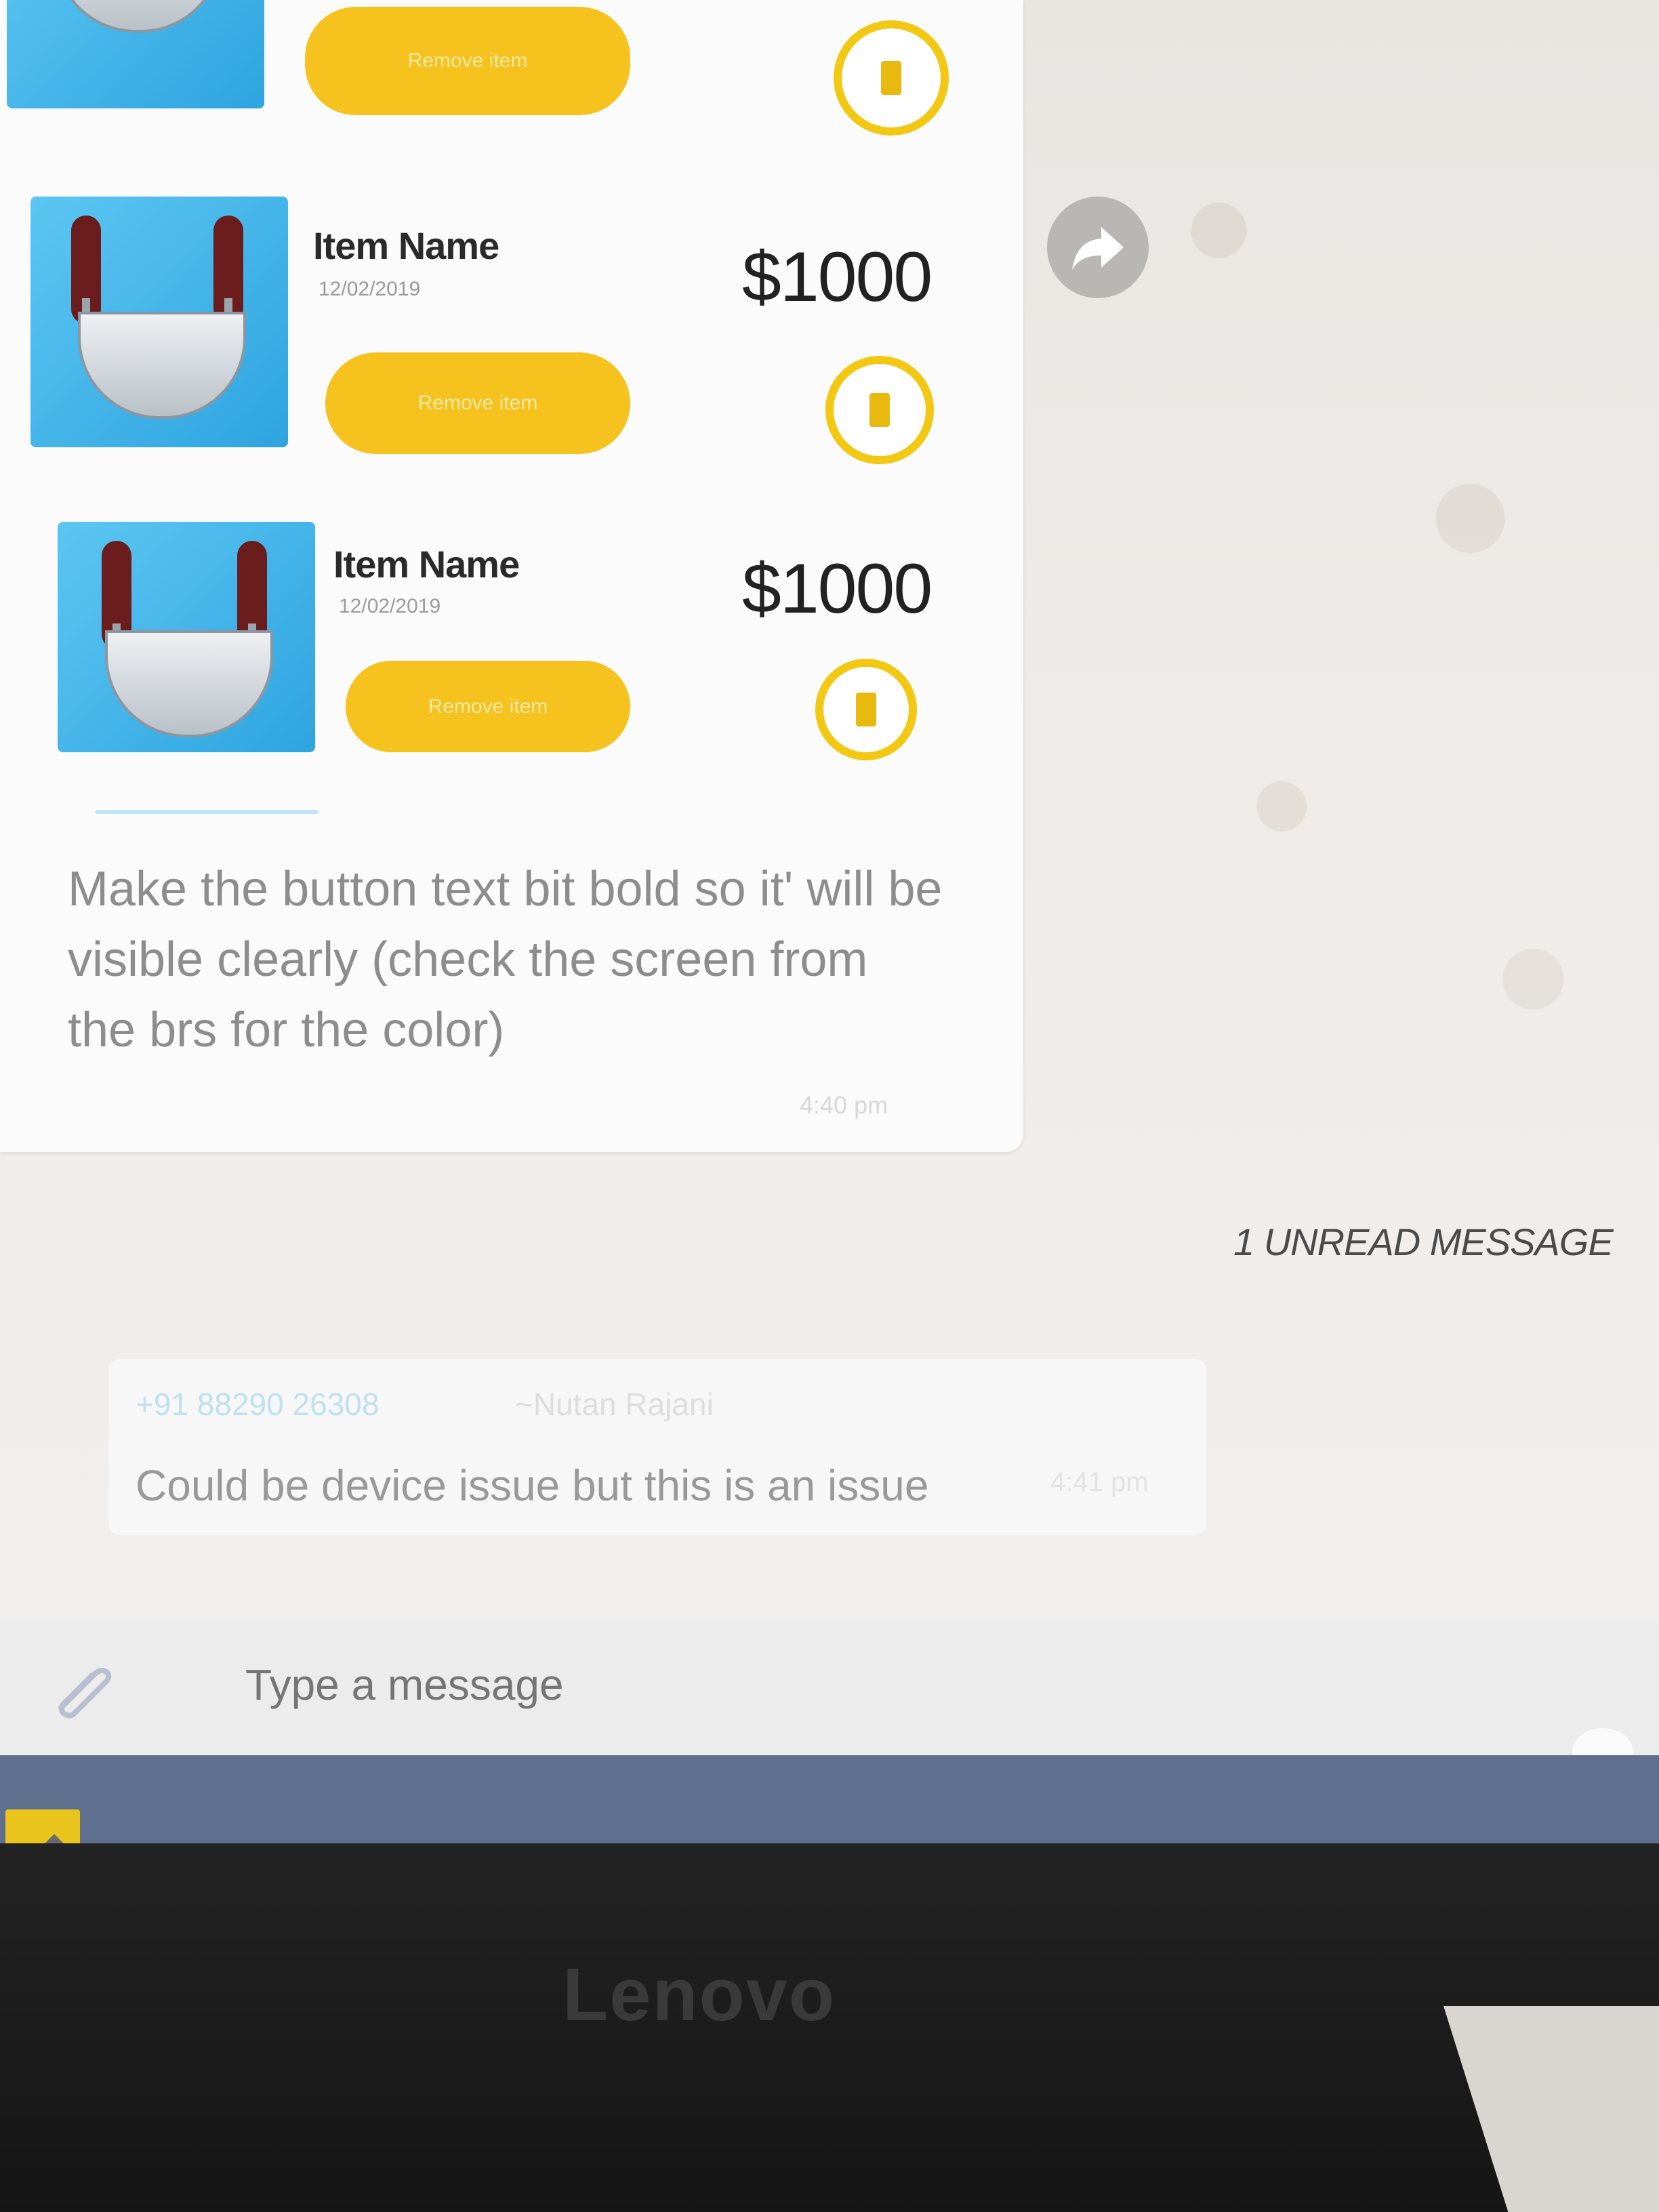 The width and height of the screenshot is (1659, 2212). What do you see at coordinates (257, 1404) in the screenshot?
I see `sender-phone: +91 88290 26308` at bounding box center [257, 1404].